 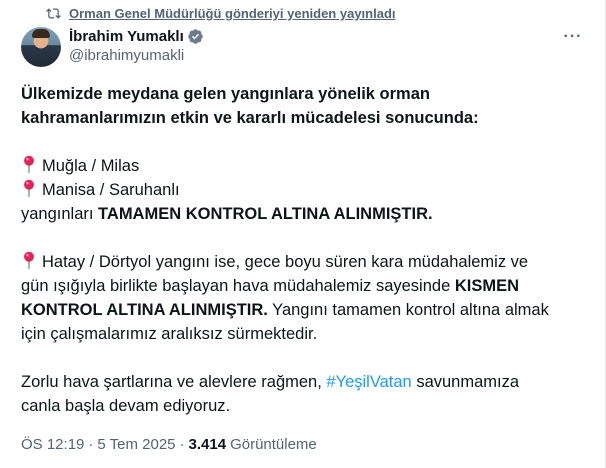 I want to click on hashtag-link: #YeşilVatan, so click(x=368, y=382).